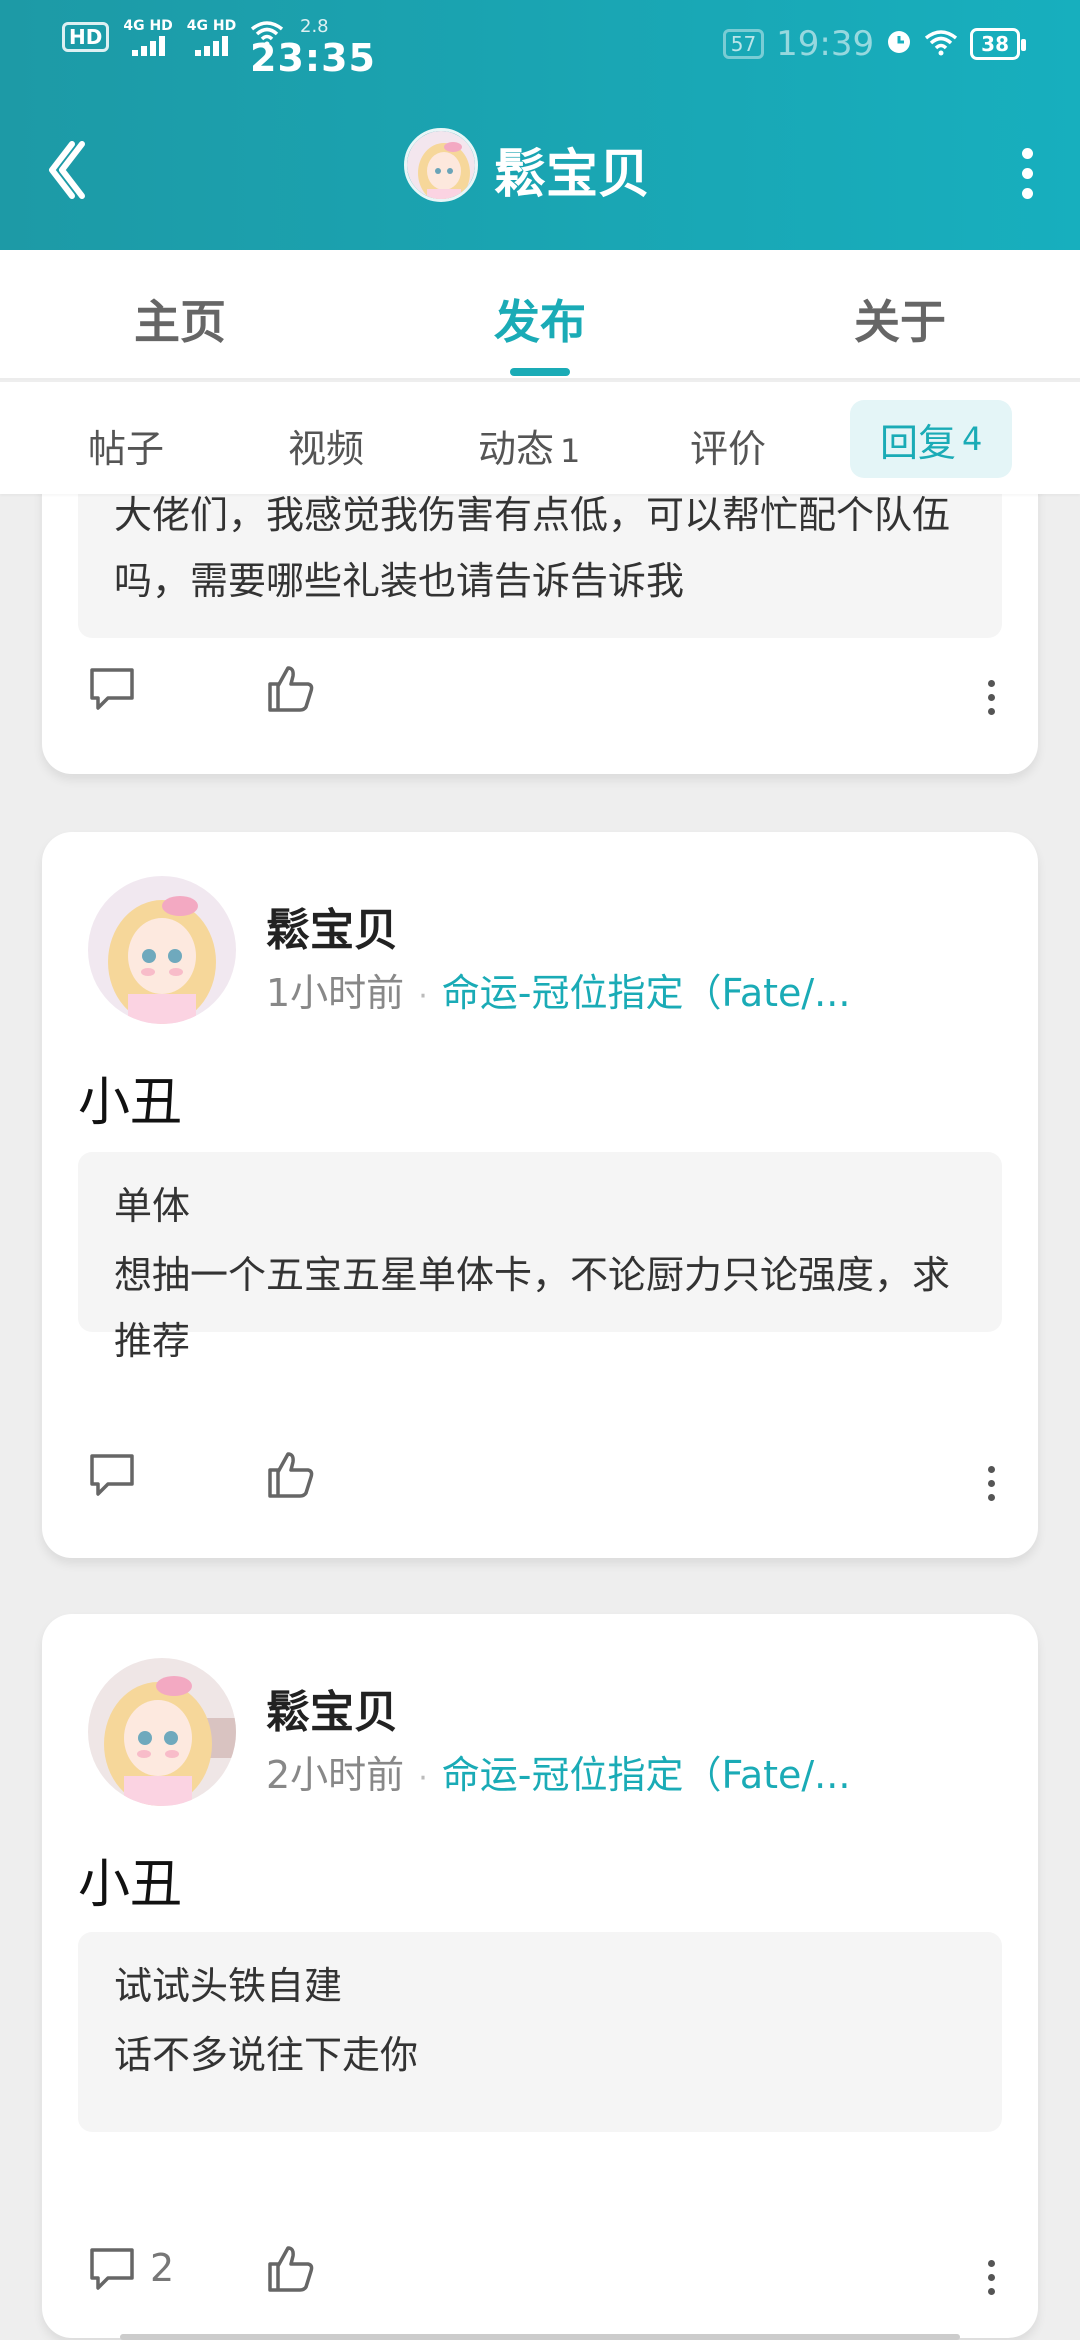  I want to click on tab-indicator, so click(540, 372).